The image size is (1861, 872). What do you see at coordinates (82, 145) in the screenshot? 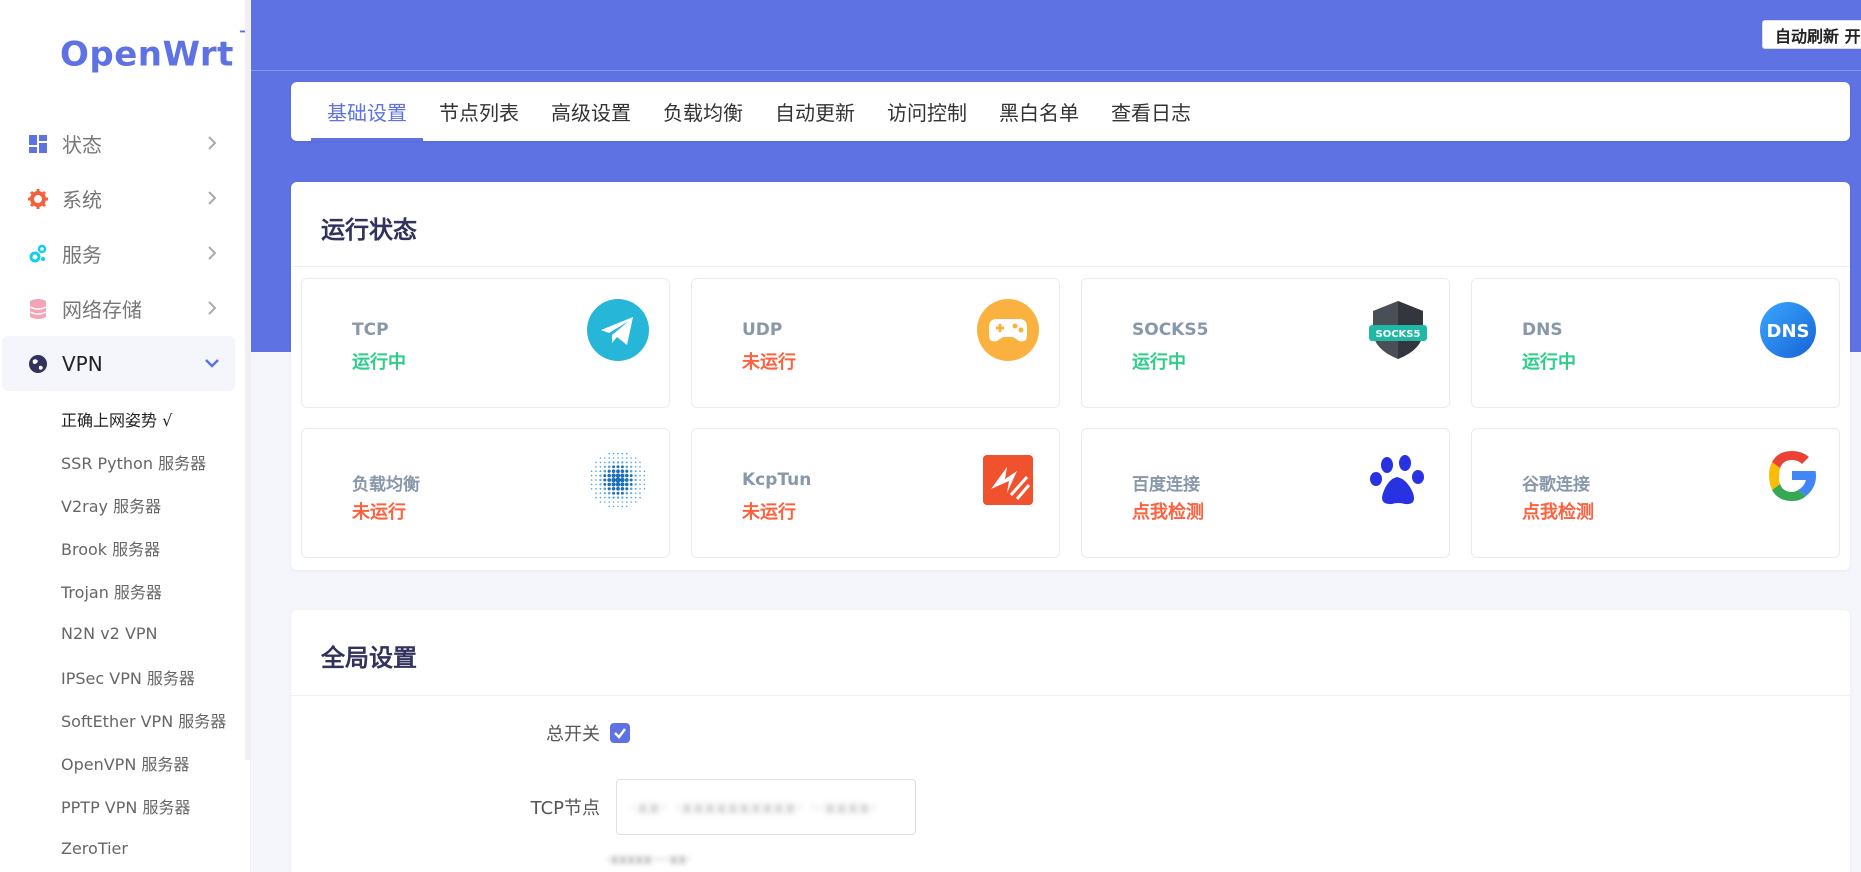
I see `sidebar-item-label: 状态` at bounding box center [82, 145].